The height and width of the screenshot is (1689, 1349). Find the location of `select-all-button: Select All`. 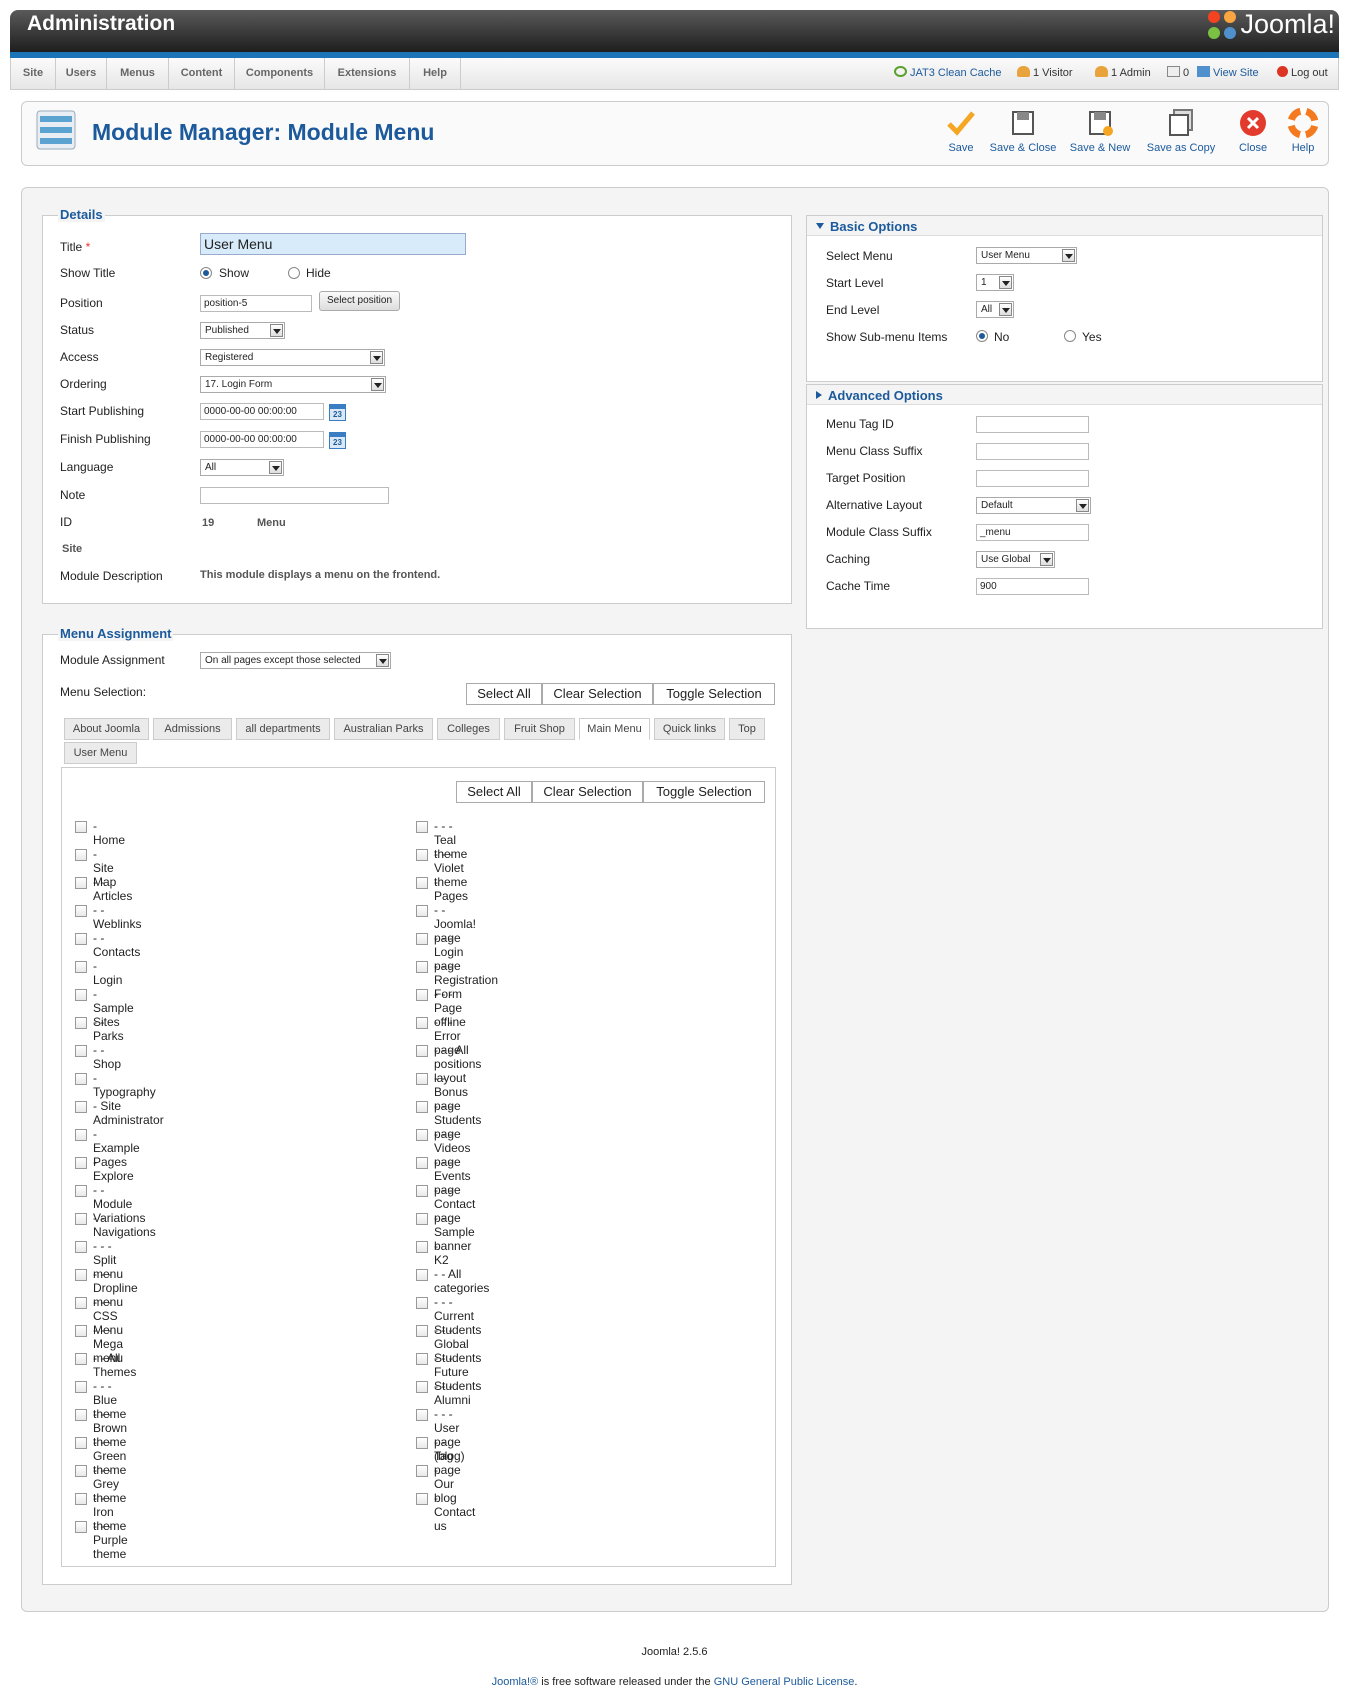

select-all-button: Select All is located at coordinates (504, 694).